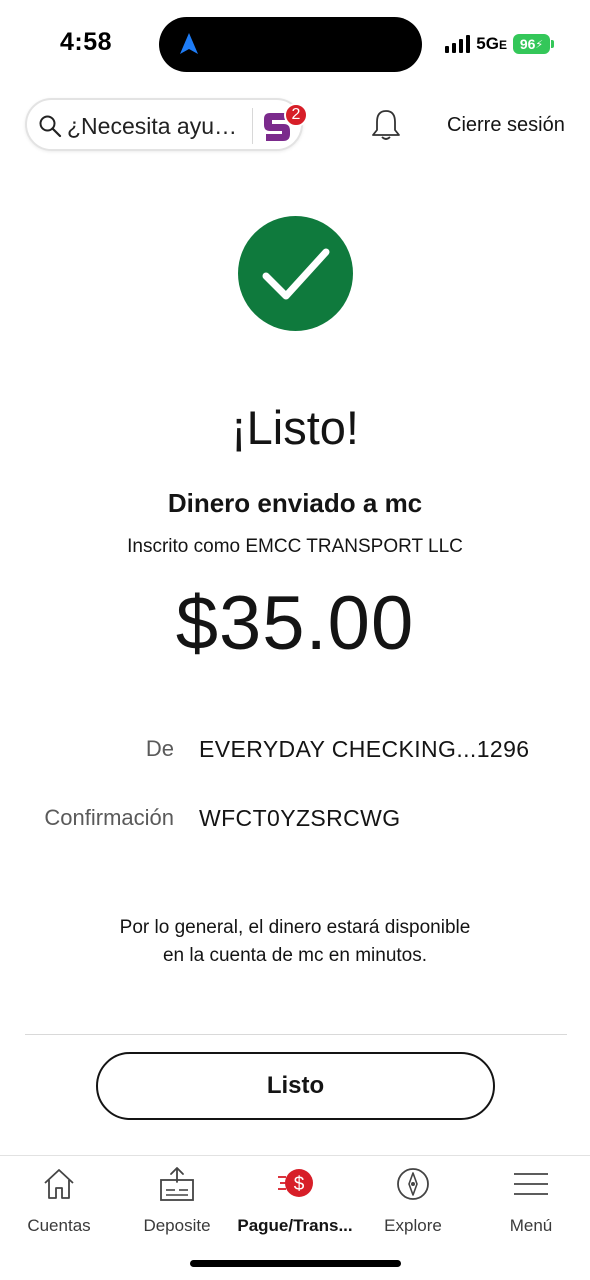  What do you see at coordinates (290, 44) in the screenshot?
I see `dynamic-island` at bounding box center [290, 44].